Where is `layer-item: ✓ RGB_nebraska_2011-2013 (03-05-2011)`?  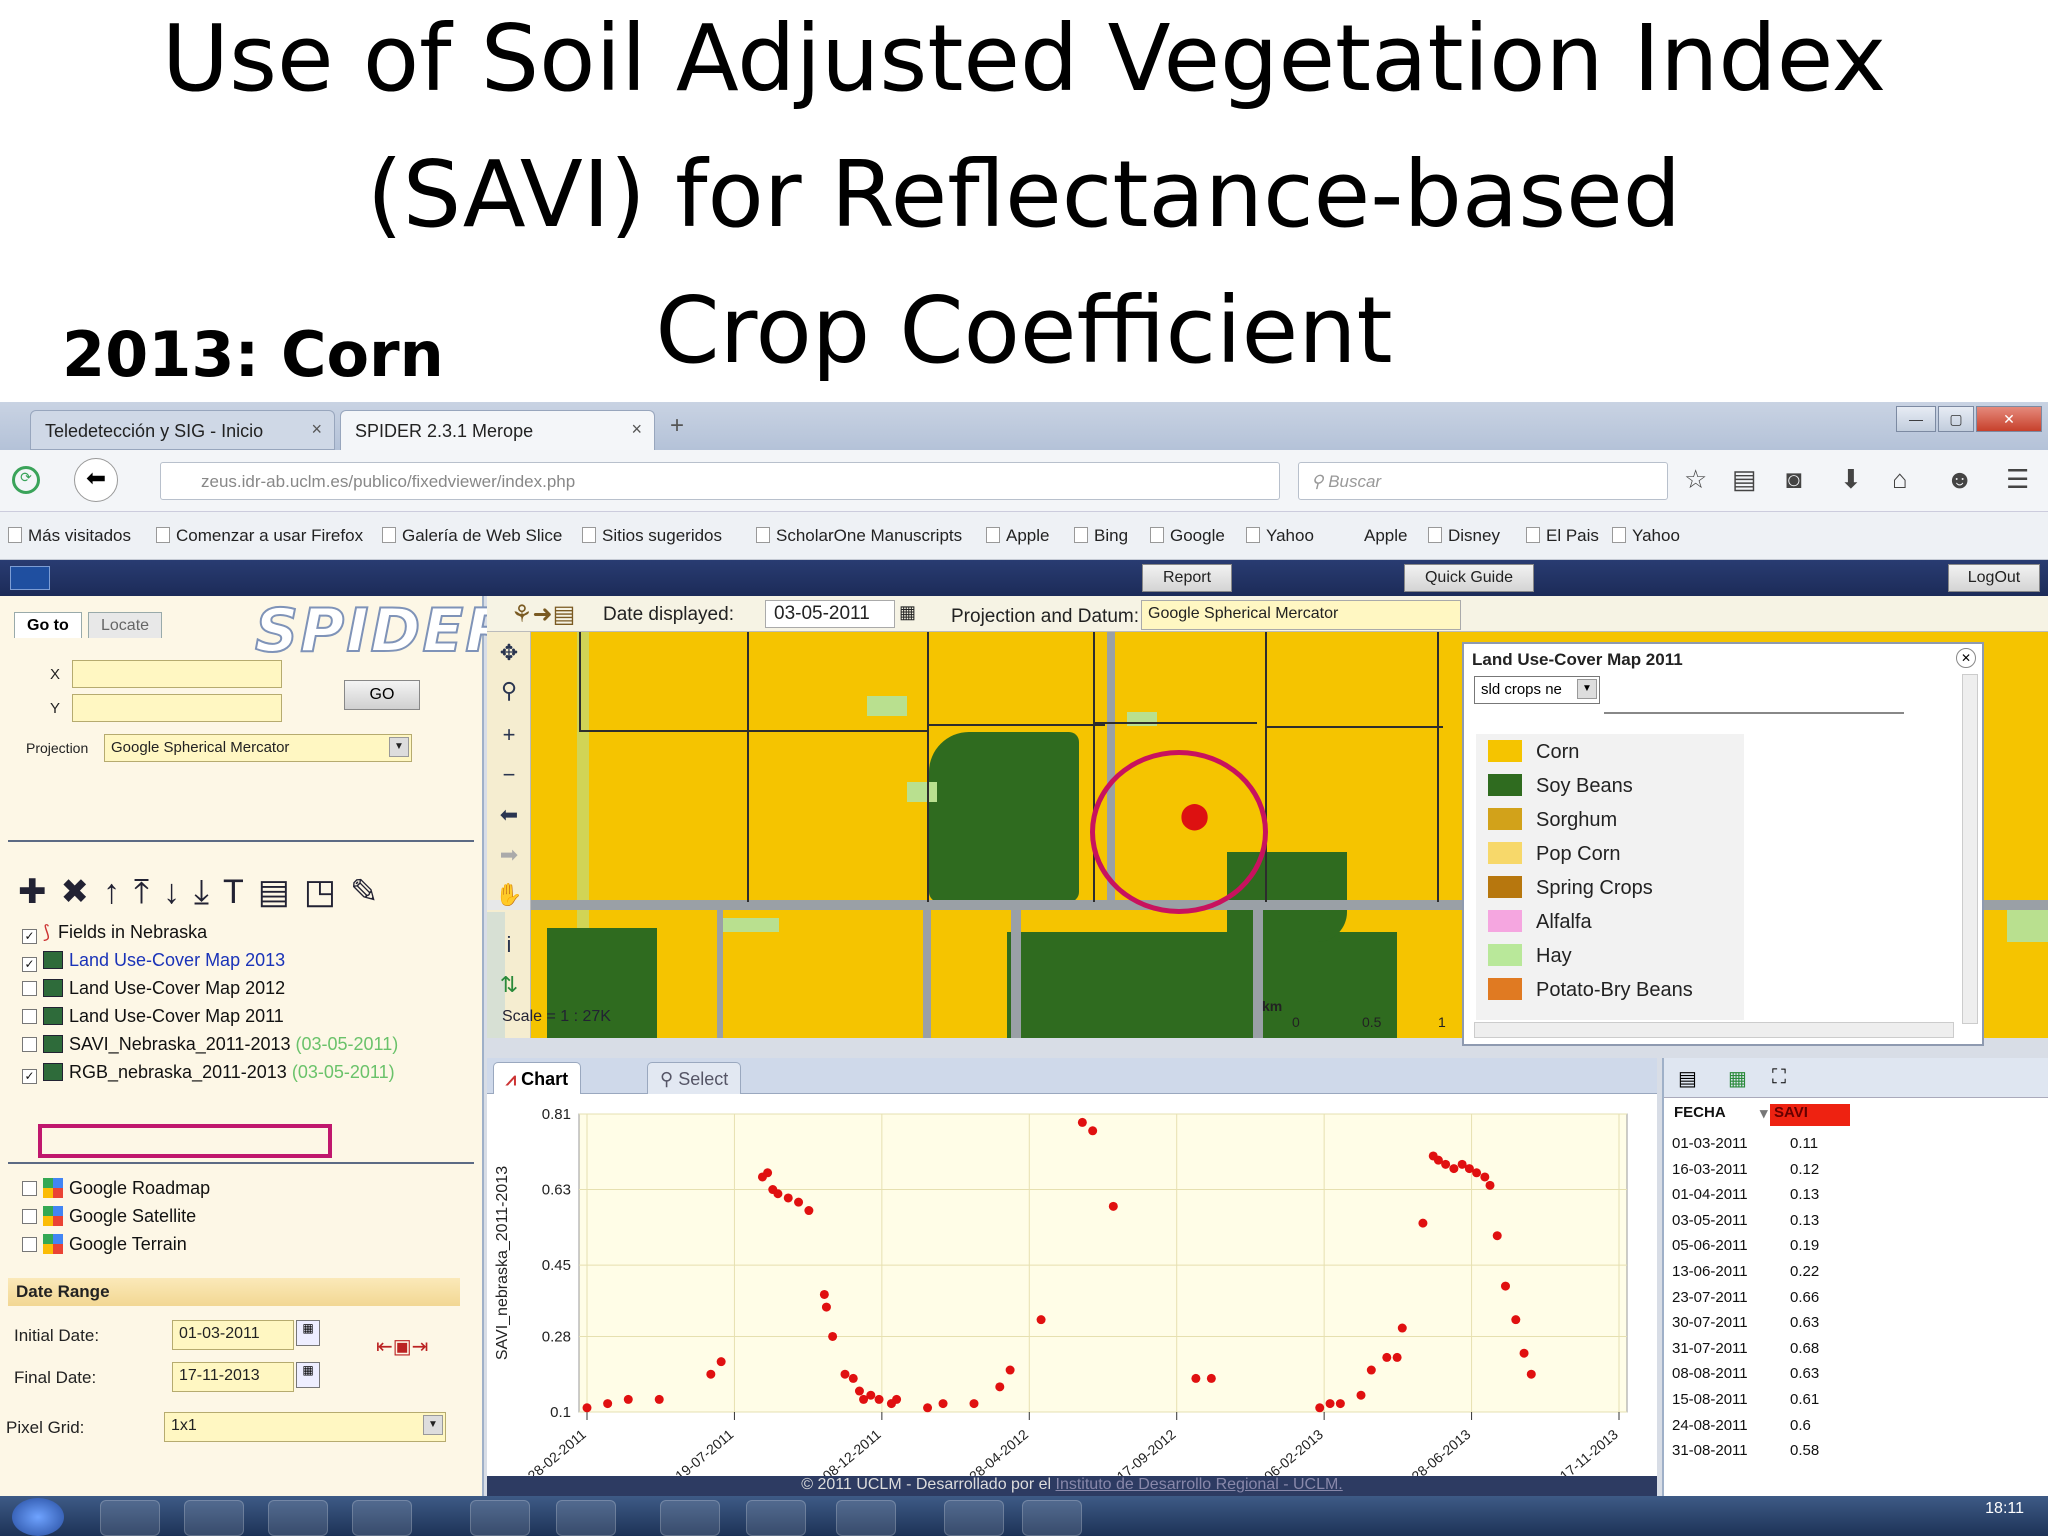
layer-item: ✓ RGB_nebraska_2011-2013 (03-05-2011) is located at coordinates (208, 1073).